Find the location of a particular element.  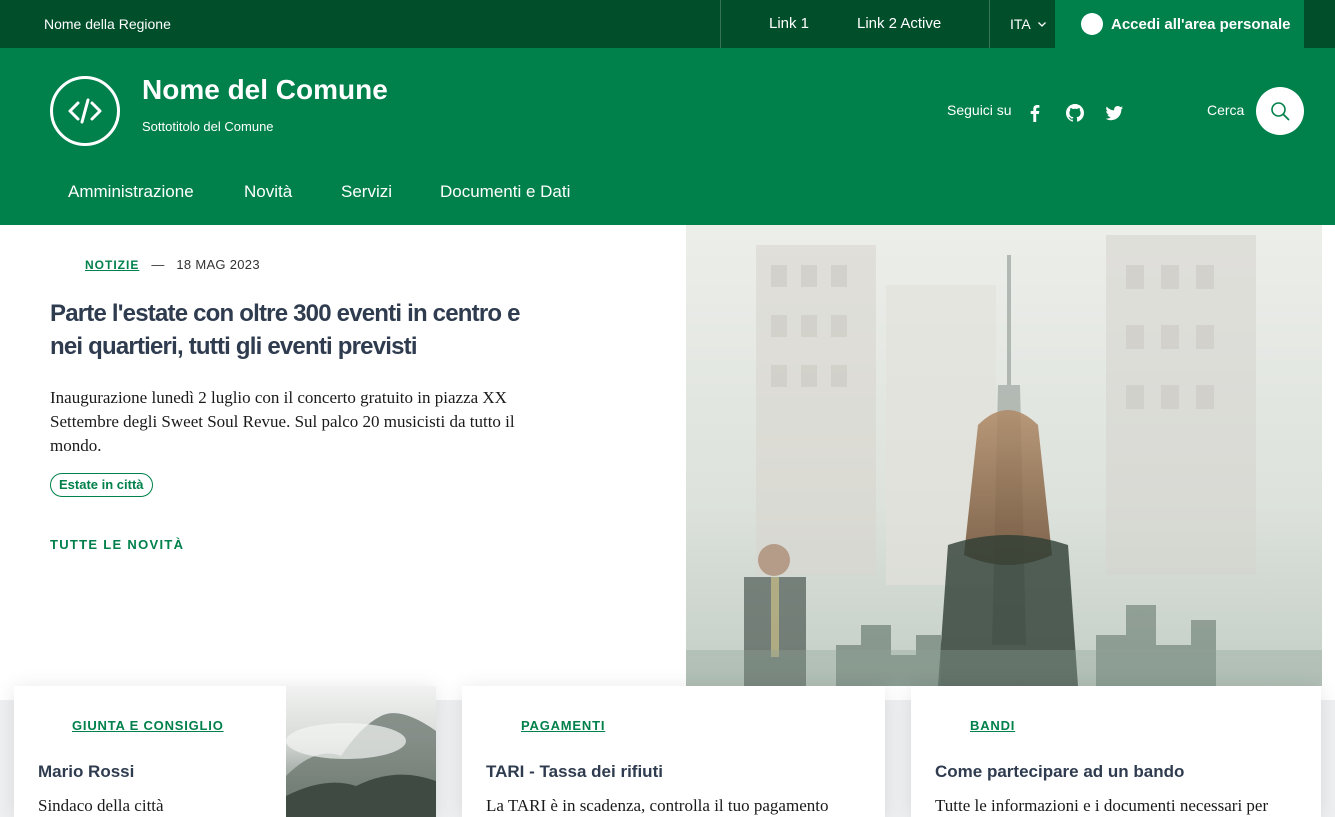

github-icon is located at coordinates (1075, 113).